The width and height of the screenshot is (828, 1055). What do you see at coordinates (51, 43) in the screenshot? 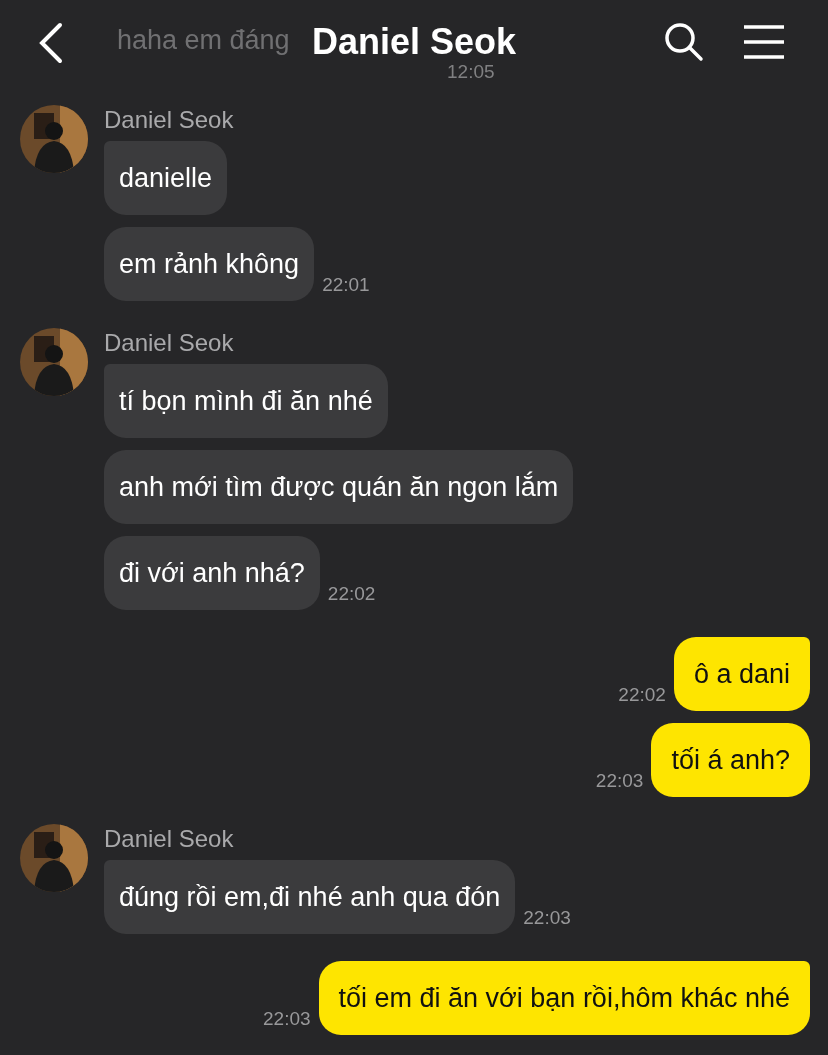
I see `back-icon` at bounding box center [51, 43].